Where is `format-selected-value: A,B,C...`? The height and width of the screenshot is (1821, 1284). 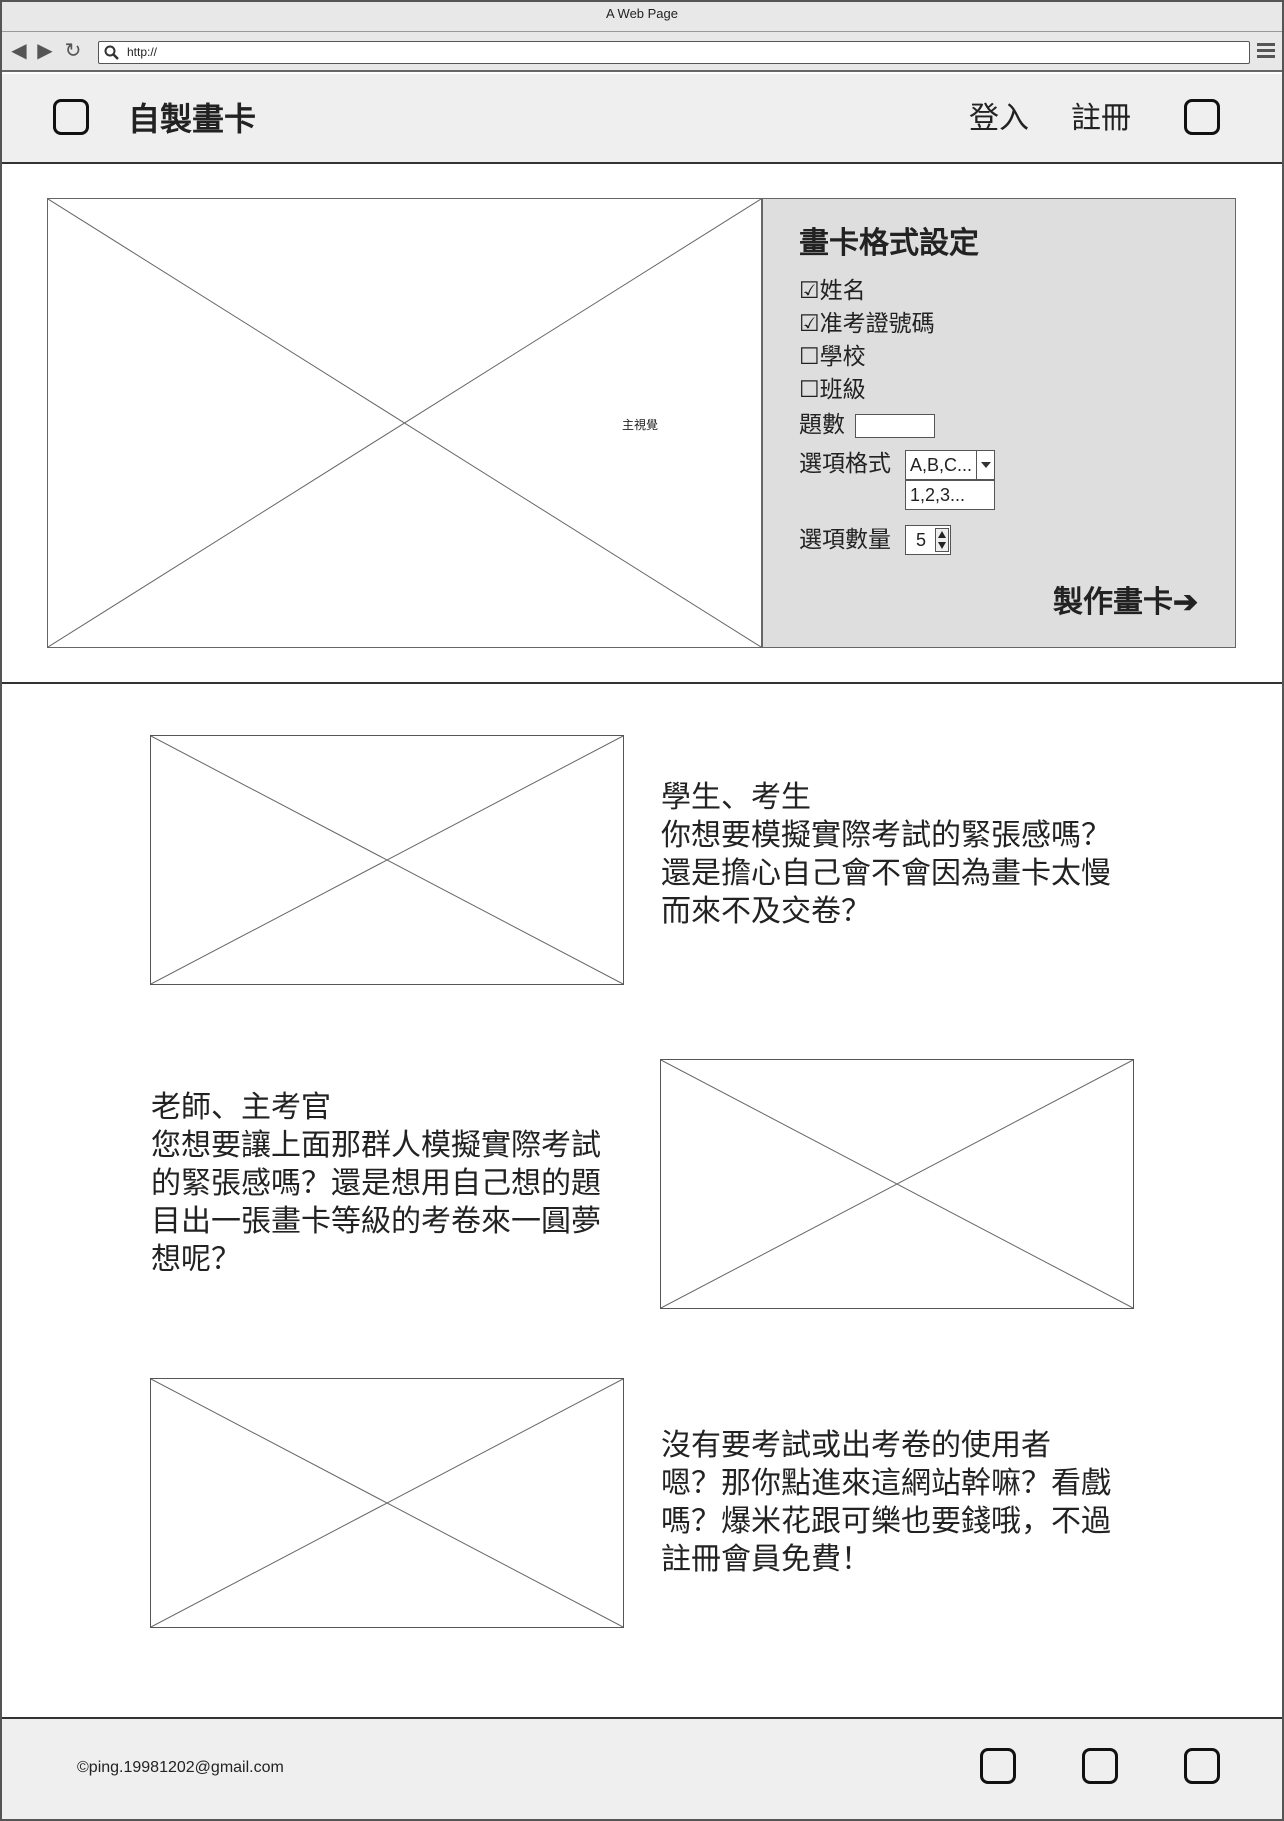
format-selected-value: A,B,C... is located at coordinates (941, 465).